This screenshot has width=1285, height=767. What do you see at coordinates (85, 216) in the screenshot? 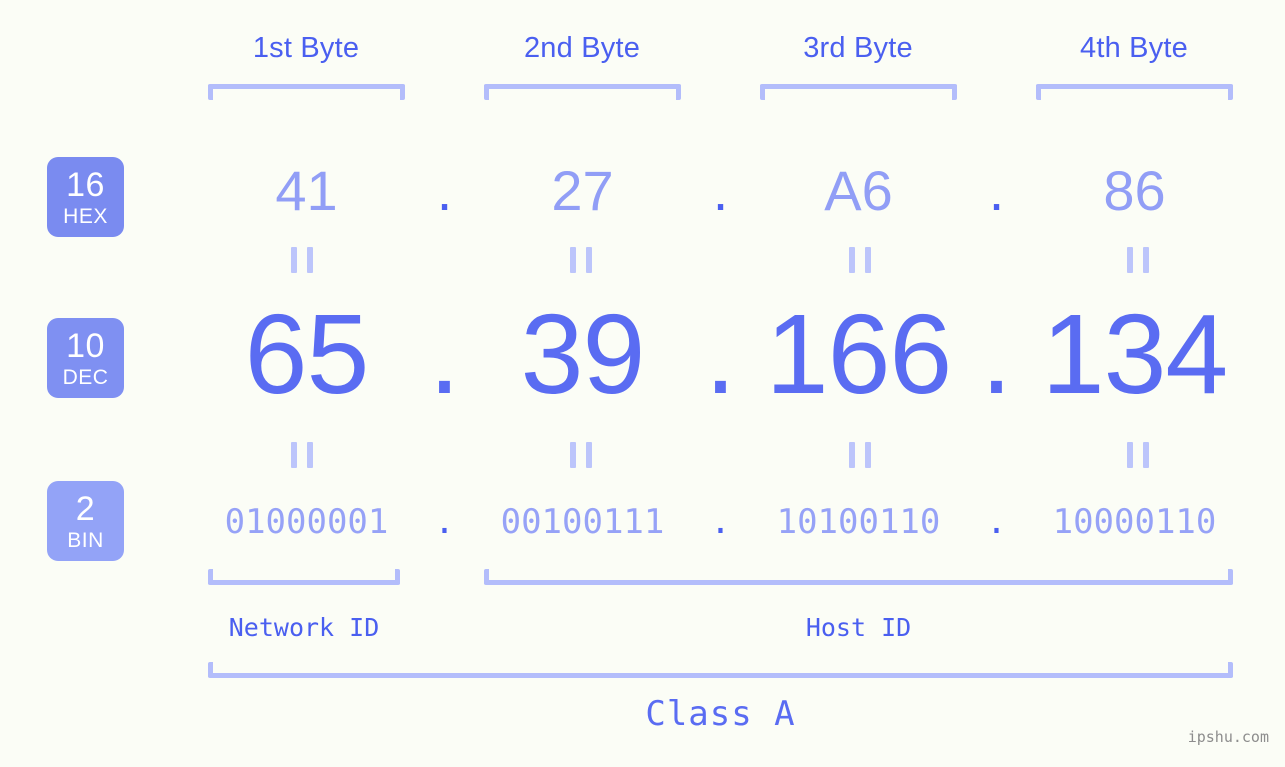
I see `base-badge-hex-name: HEX` at bounding box center [85, 216].